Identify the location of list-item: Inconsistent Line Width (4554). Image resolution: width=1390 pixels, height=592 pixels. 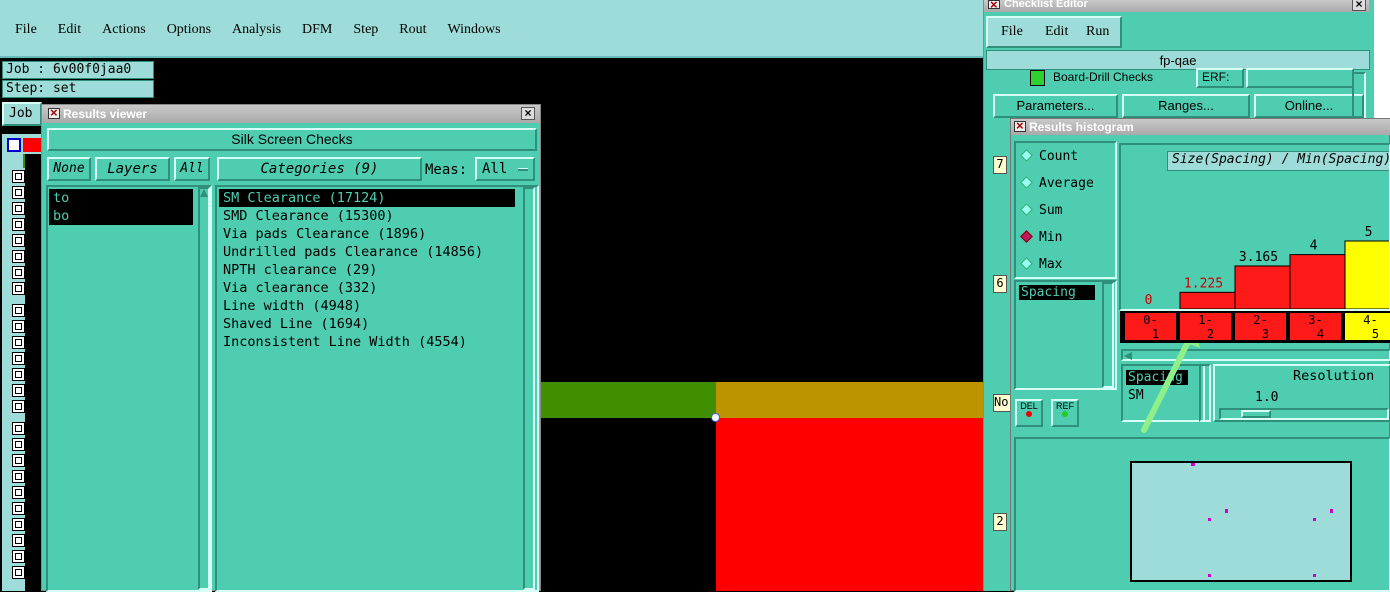
(367, 342).